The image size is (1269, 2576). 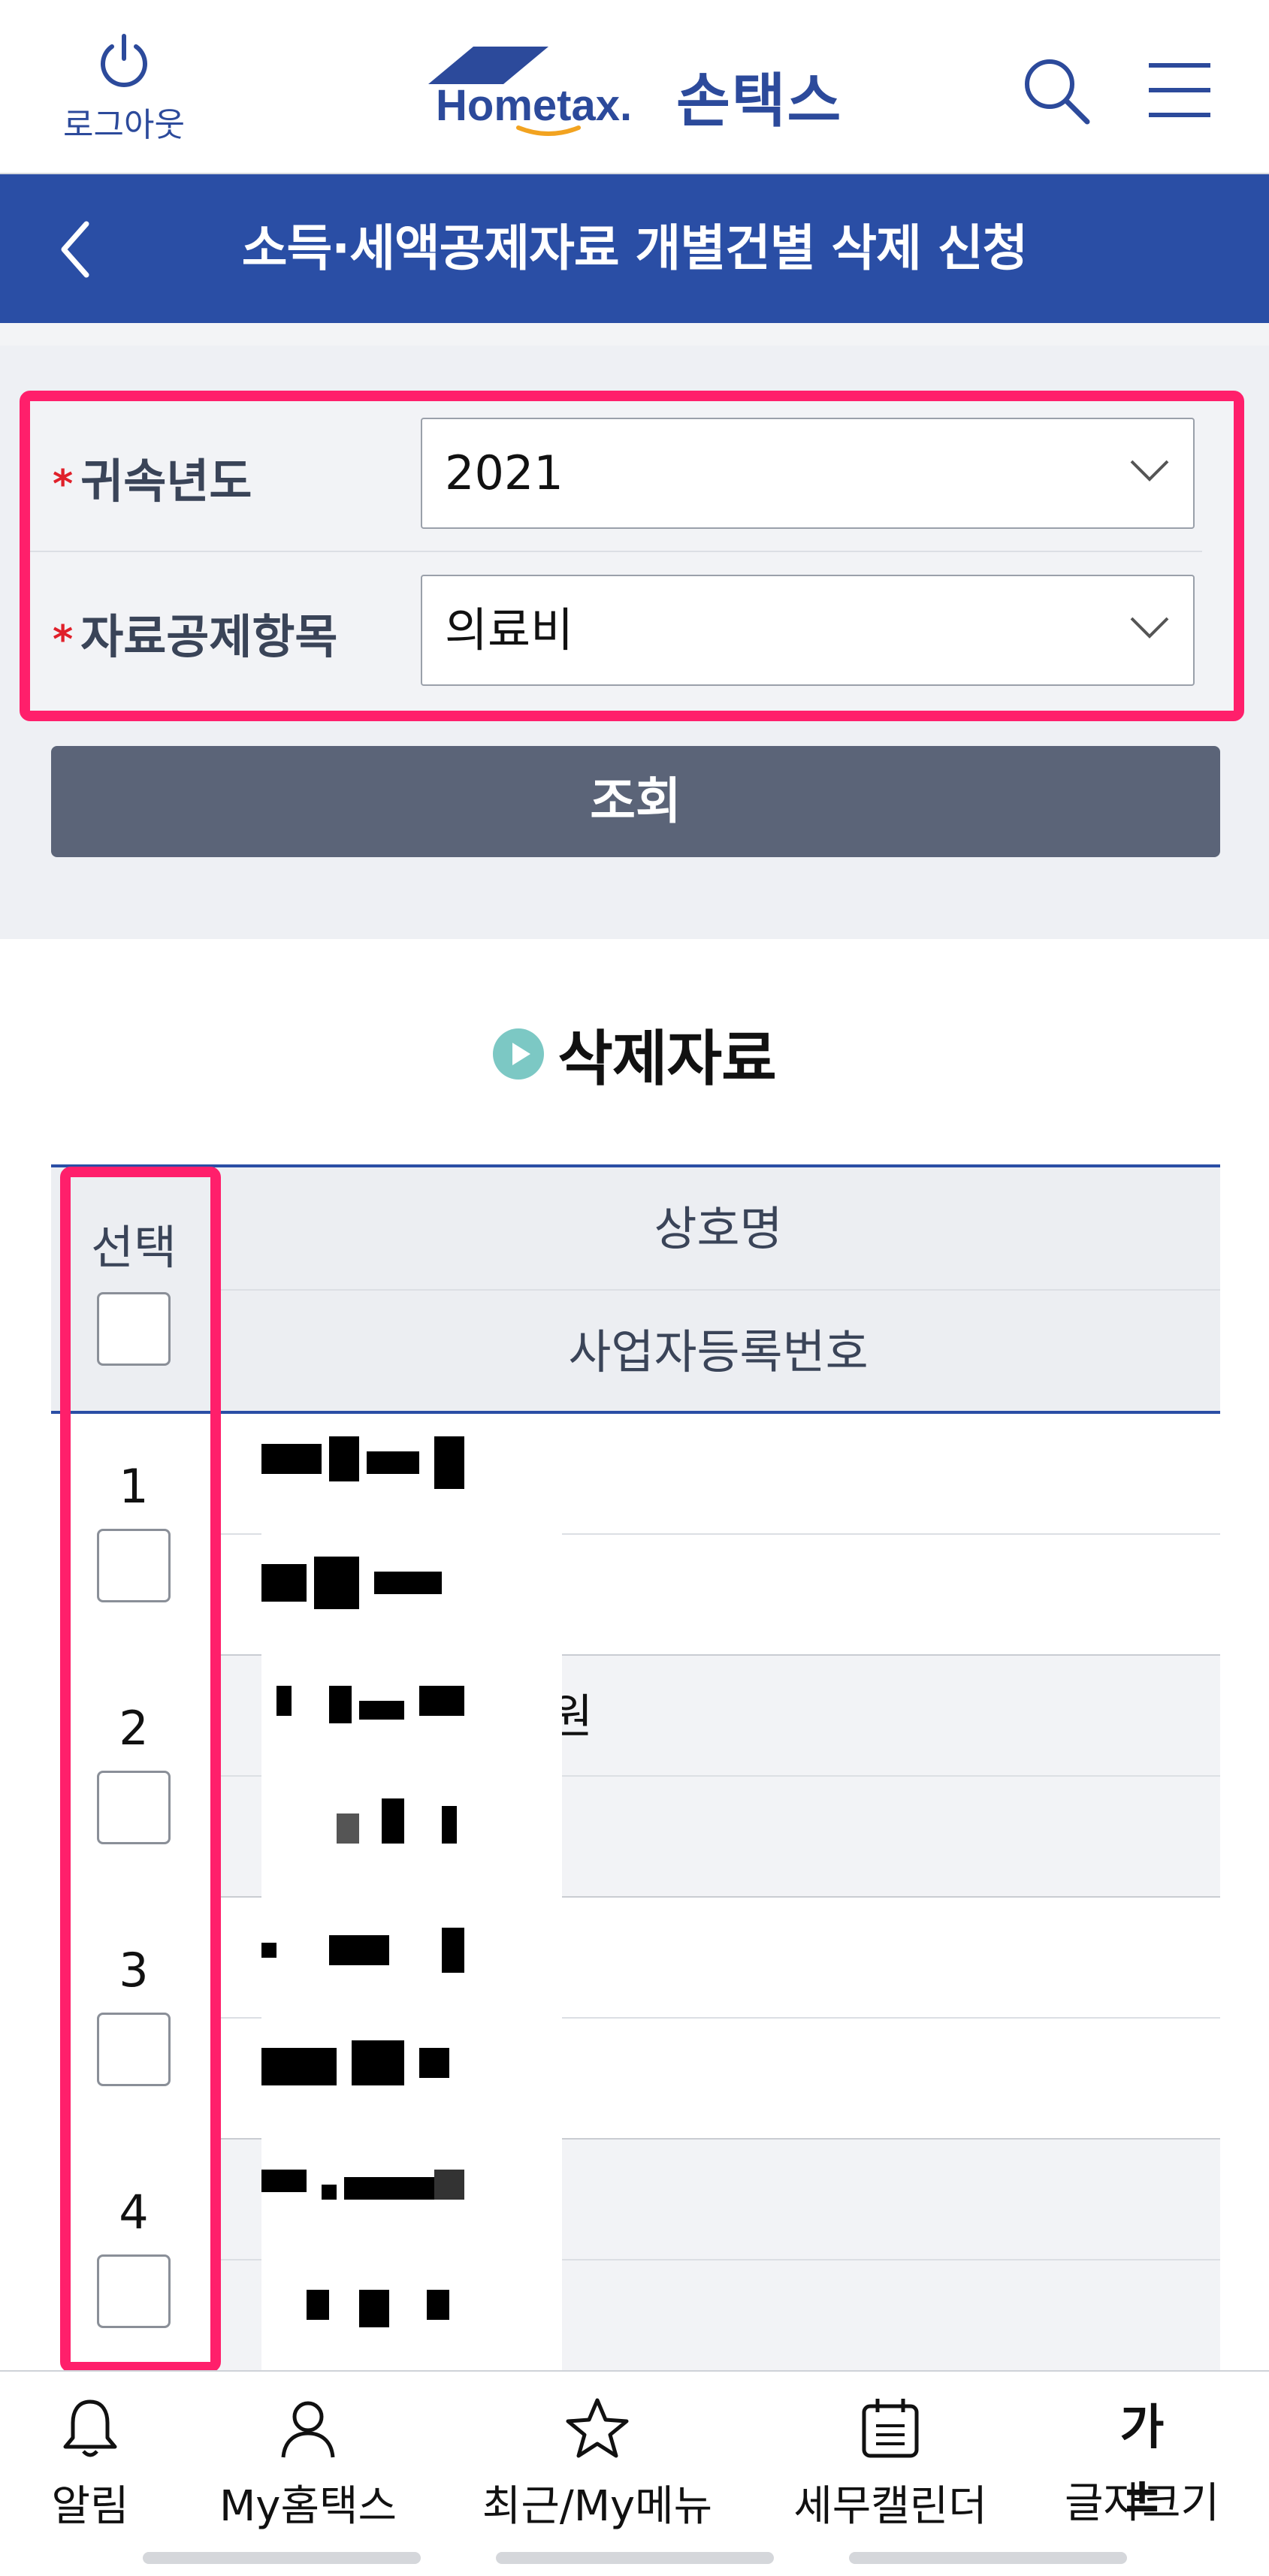 I want to click on bottom-navigation: 알림 My홈택스 최근/My메뉴 세무캘린더 가± 글자크기, so click(x=634, y=2473).